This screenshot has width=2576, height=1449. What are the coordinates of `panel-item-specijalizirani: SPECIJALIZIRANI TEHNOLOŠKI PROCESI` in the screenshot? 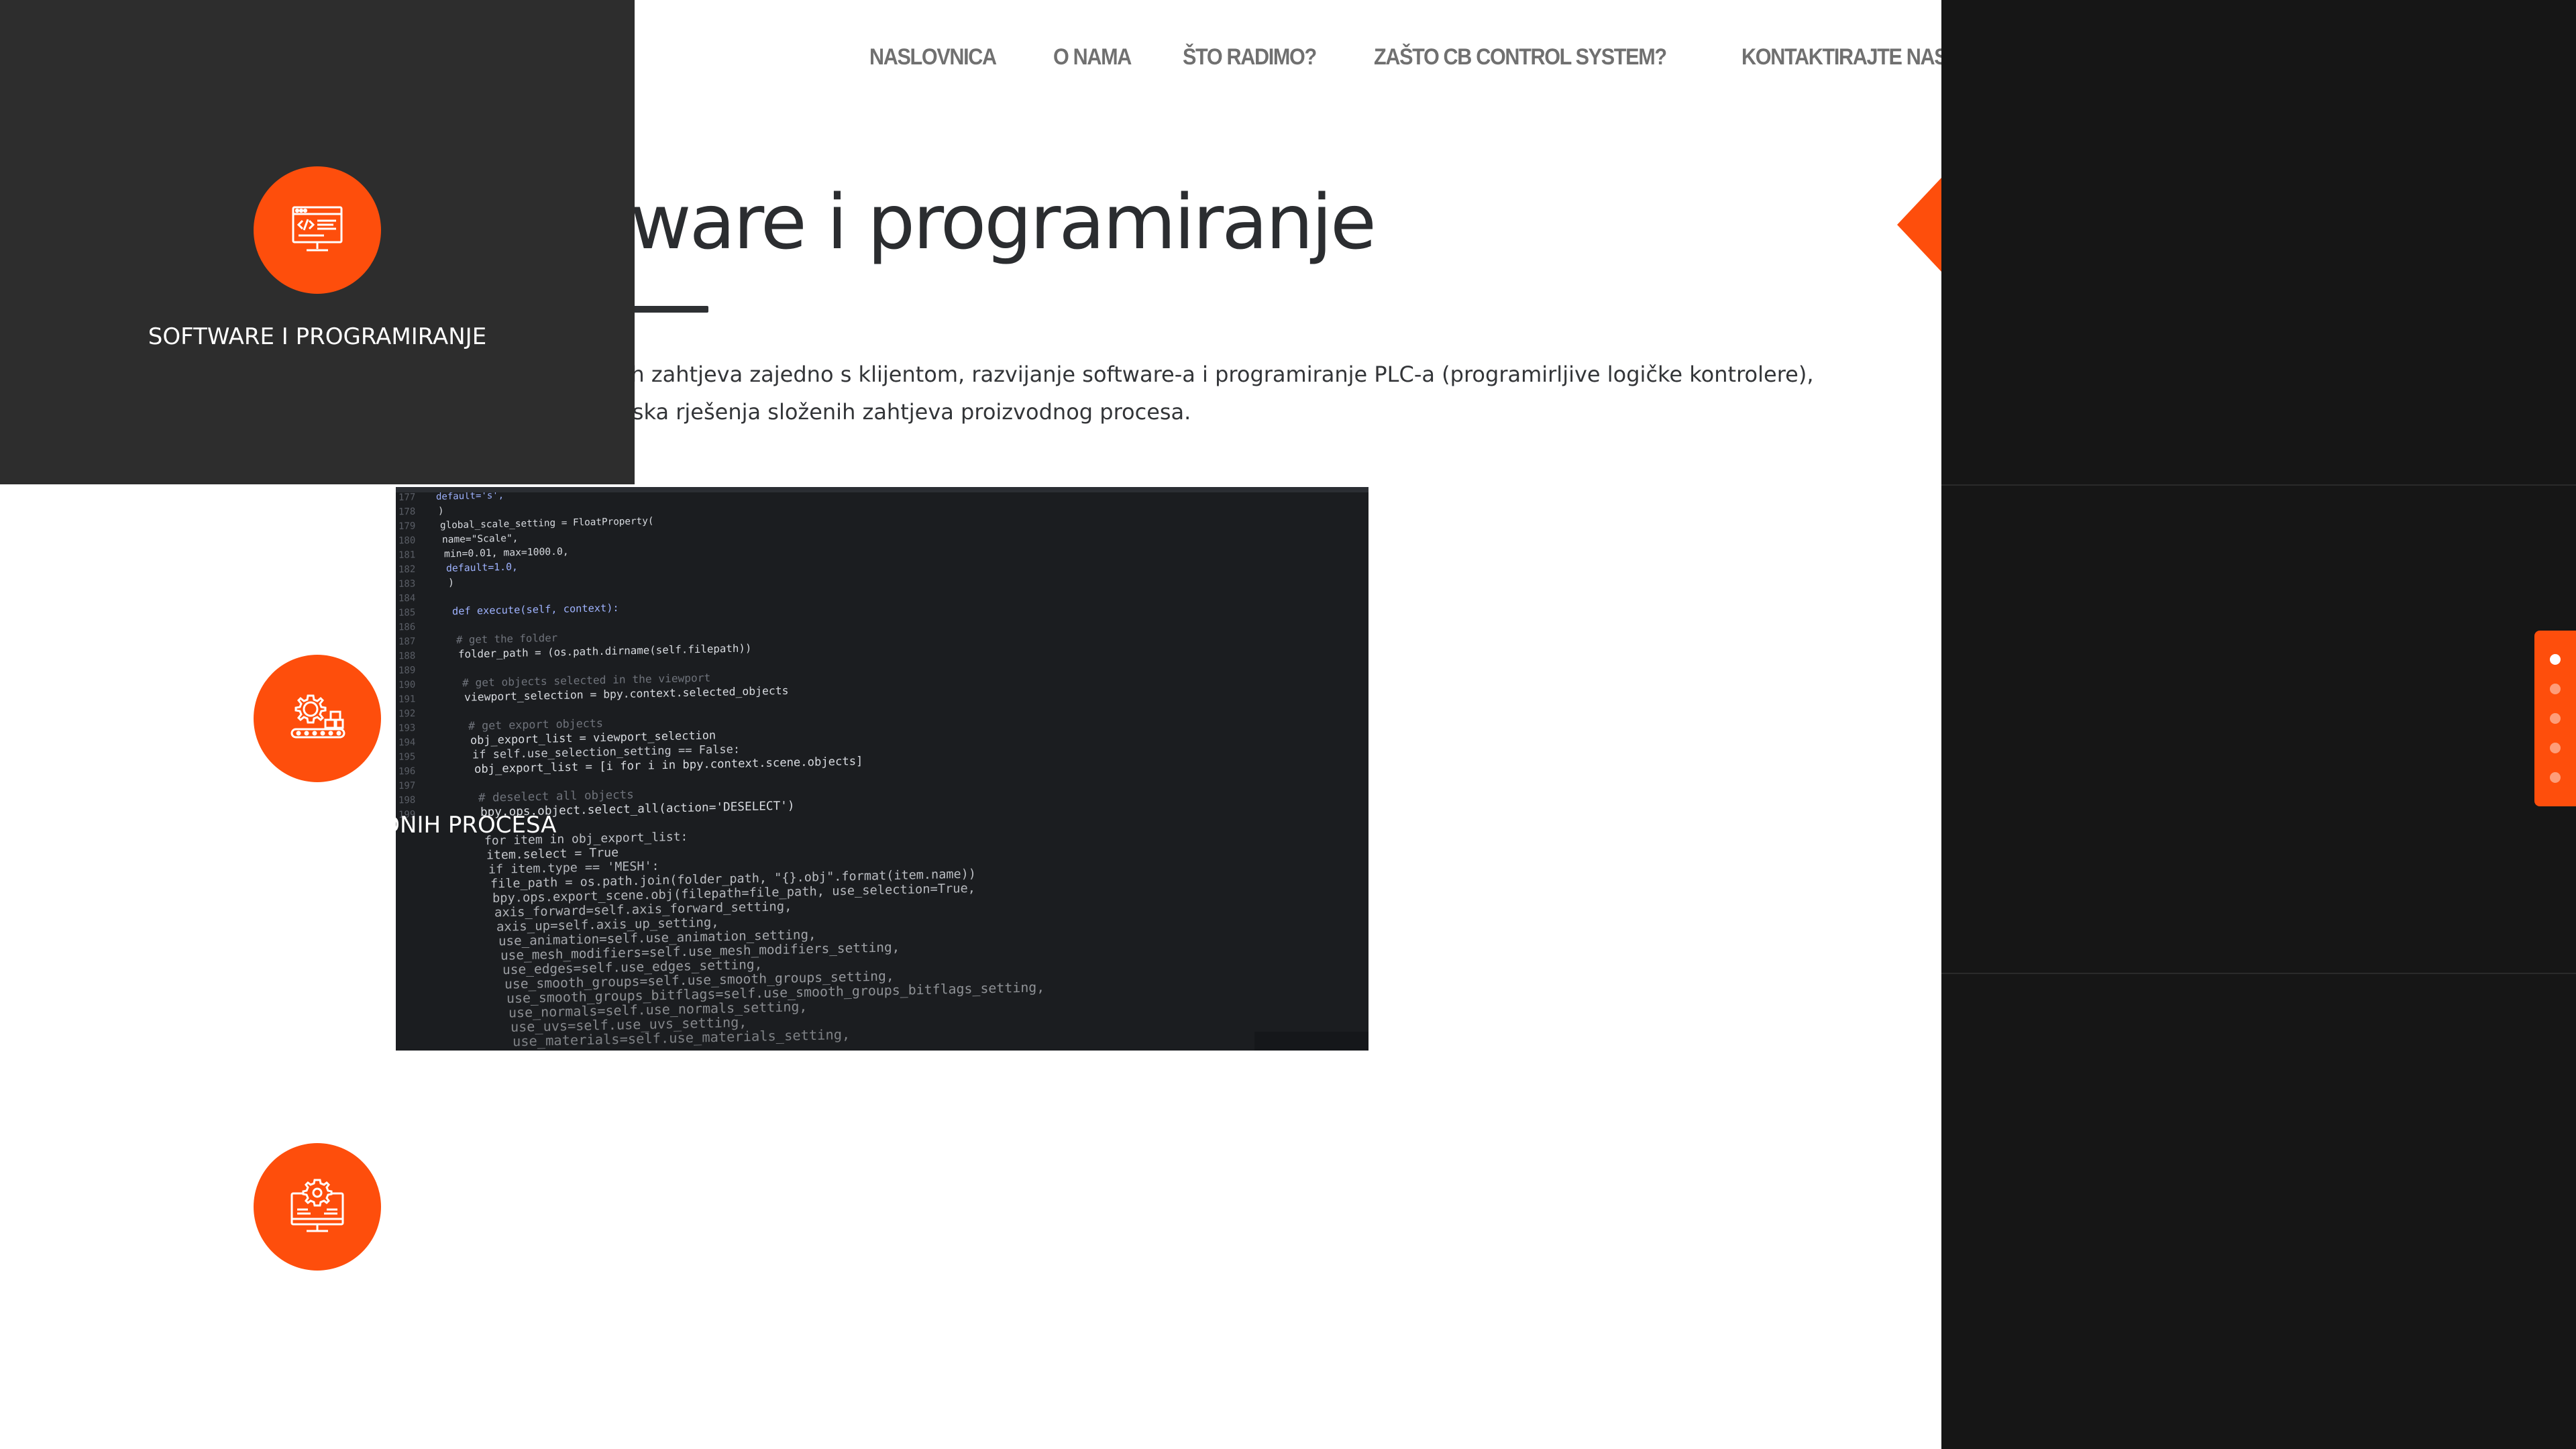 It's located at (317, 1211).